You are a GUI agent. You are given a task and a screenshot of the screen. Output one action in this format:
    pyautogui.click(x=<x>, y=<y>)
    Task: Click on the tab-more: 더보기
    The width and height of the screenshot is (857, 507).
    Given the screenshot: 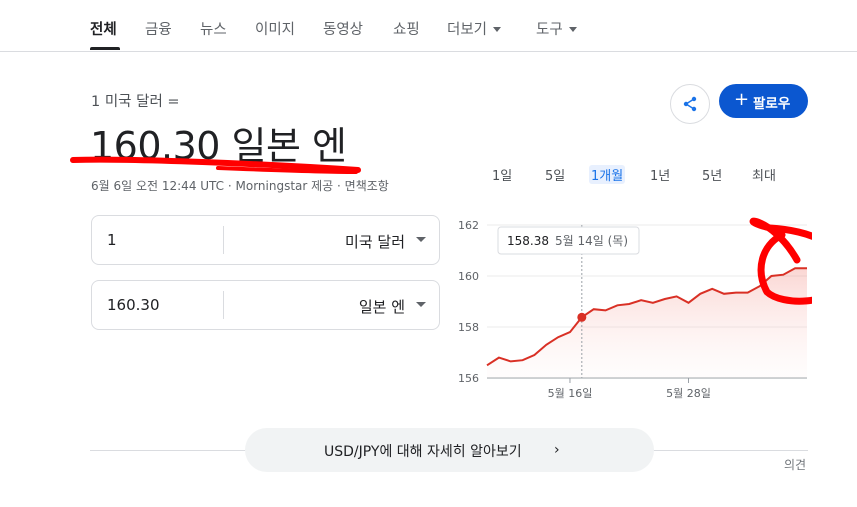 What is the action you would take?
    pyautogui.click(x=474, y=28)
    